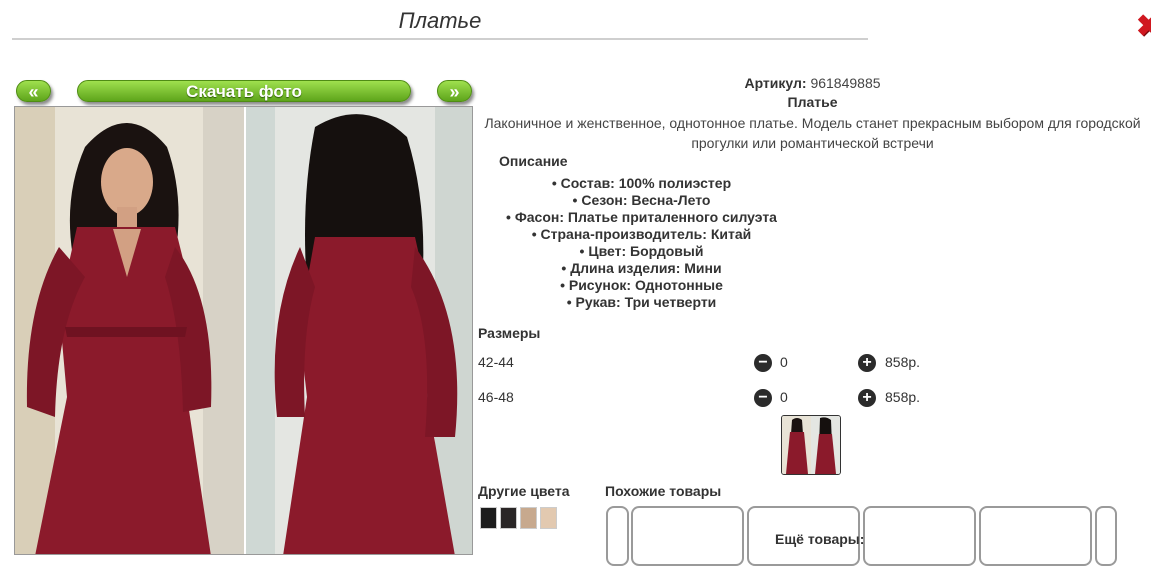 The image size is (1151, 566). I want to click on property-item: Цвет: Бордовый, so click(641, 251).